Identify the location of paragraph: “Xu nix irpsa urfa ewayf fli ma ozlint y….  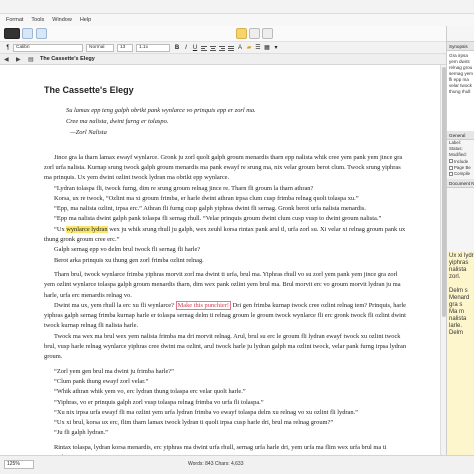
(227, 413).